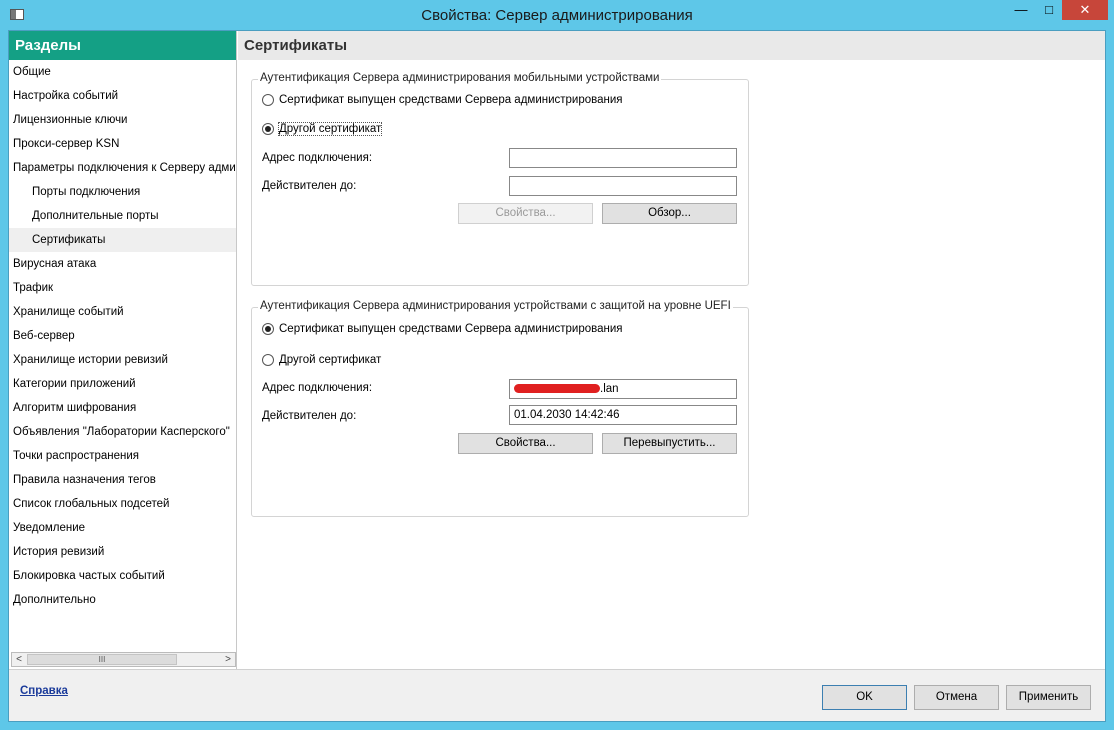 The image size is (1114, 730). I want to click on page-title: Сертификаты, so click(671, 45).